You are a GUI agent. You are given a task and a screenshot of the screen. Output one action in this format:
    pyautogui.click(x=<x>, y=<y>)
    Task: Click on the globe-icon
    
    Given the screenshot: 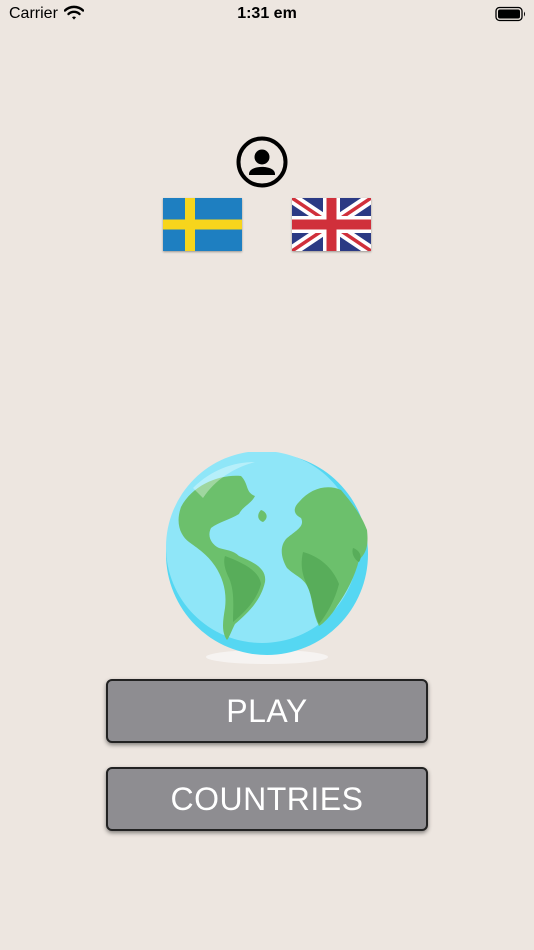 What is the action you would take?
    pyautogui.click(x=268, y=562)
    